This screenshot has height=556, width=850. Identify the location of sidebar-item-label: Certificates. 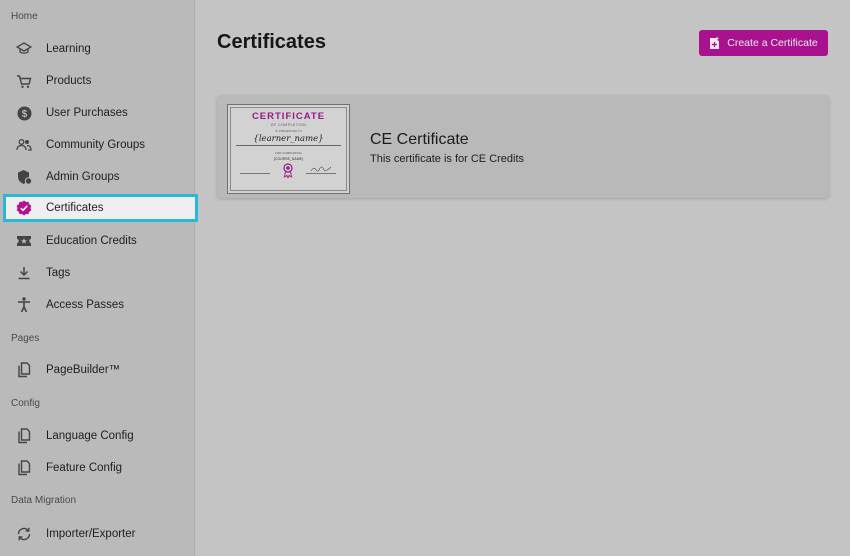
(75, 208).